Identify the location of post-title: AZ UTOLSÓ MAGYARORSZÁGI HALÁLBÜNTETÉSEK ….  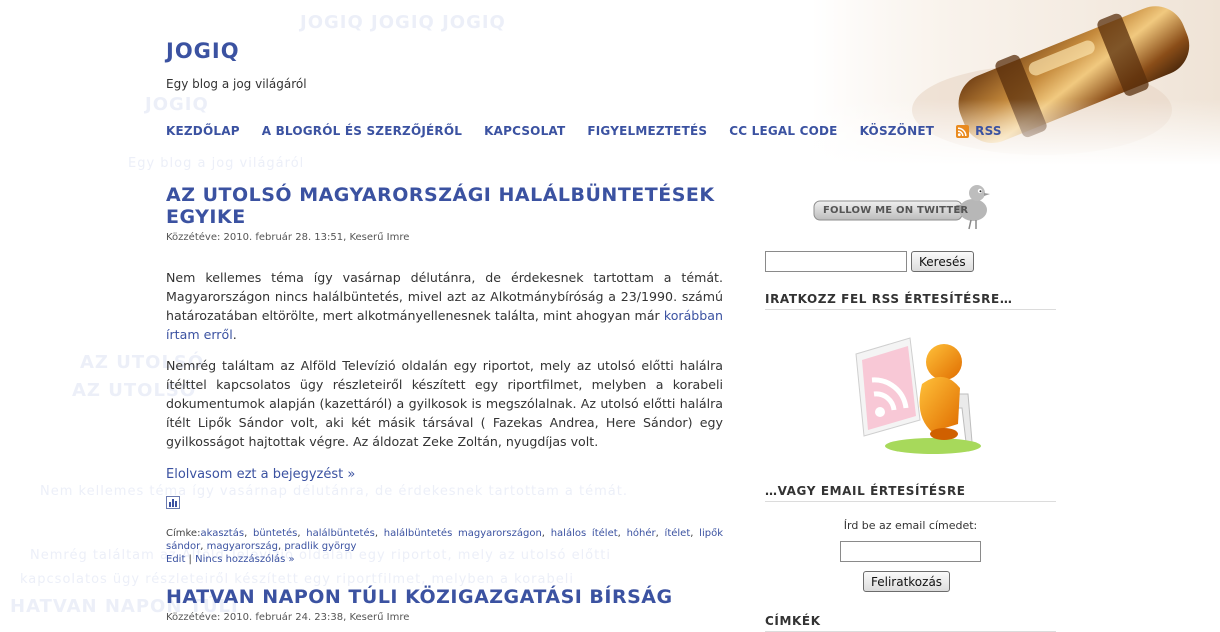
(444, 206).